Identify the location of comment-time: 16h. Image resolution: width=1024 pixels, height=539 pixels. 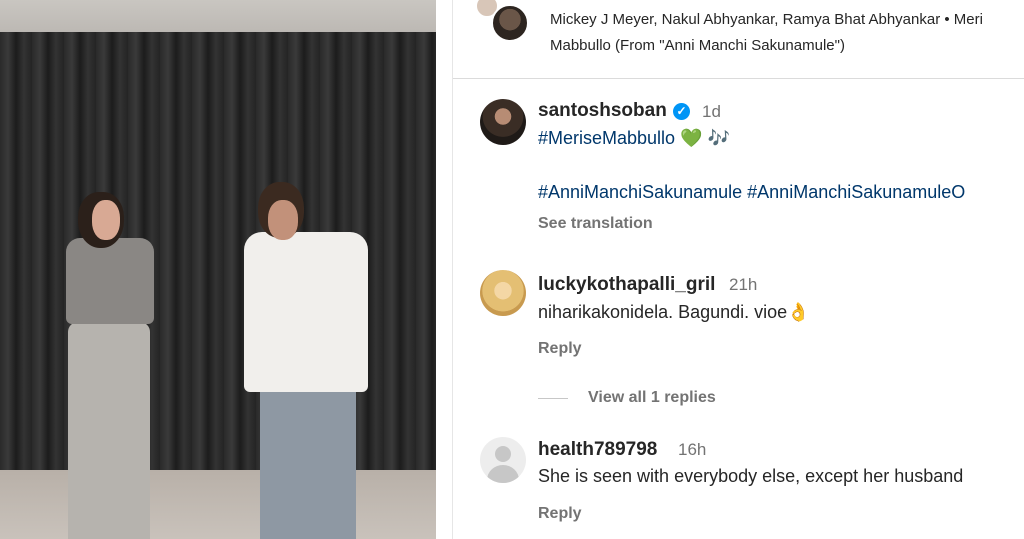
(692, 450).